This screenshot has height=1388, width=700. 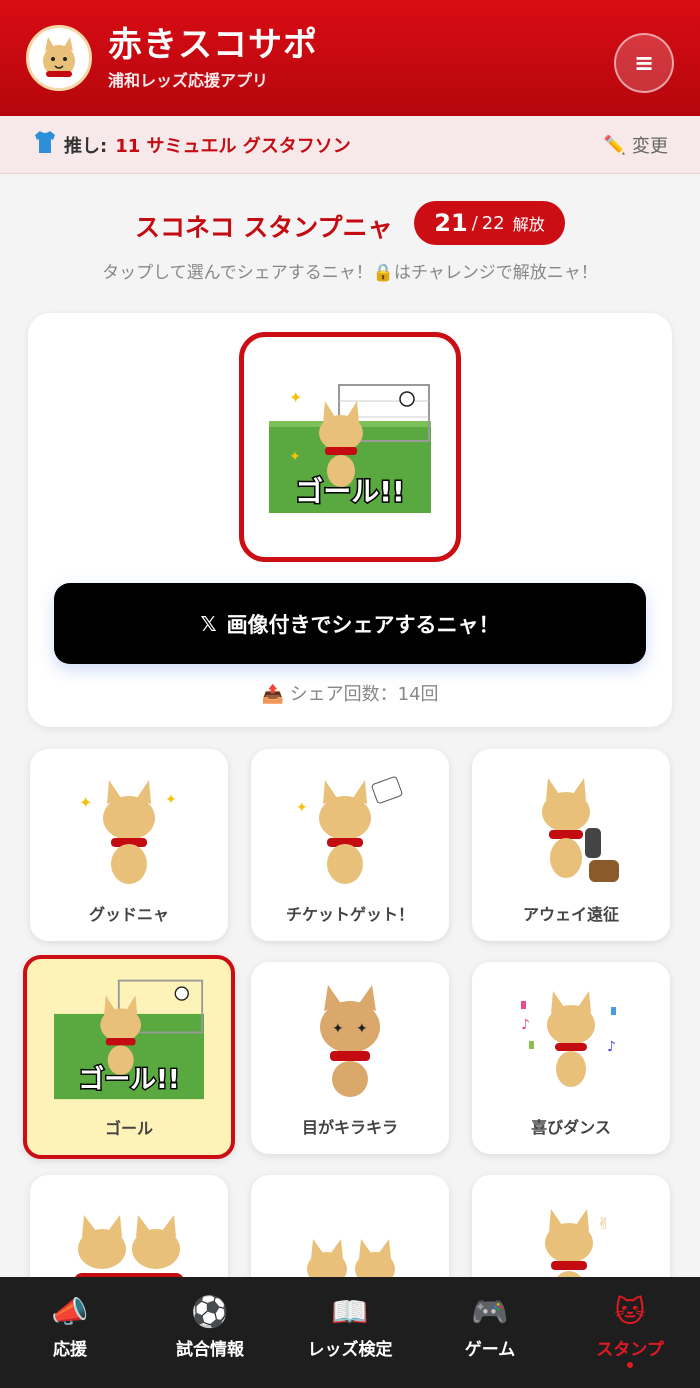 I want to click on nav-quiz: 📖 レッズ検定, so click(x=350, y=1332).